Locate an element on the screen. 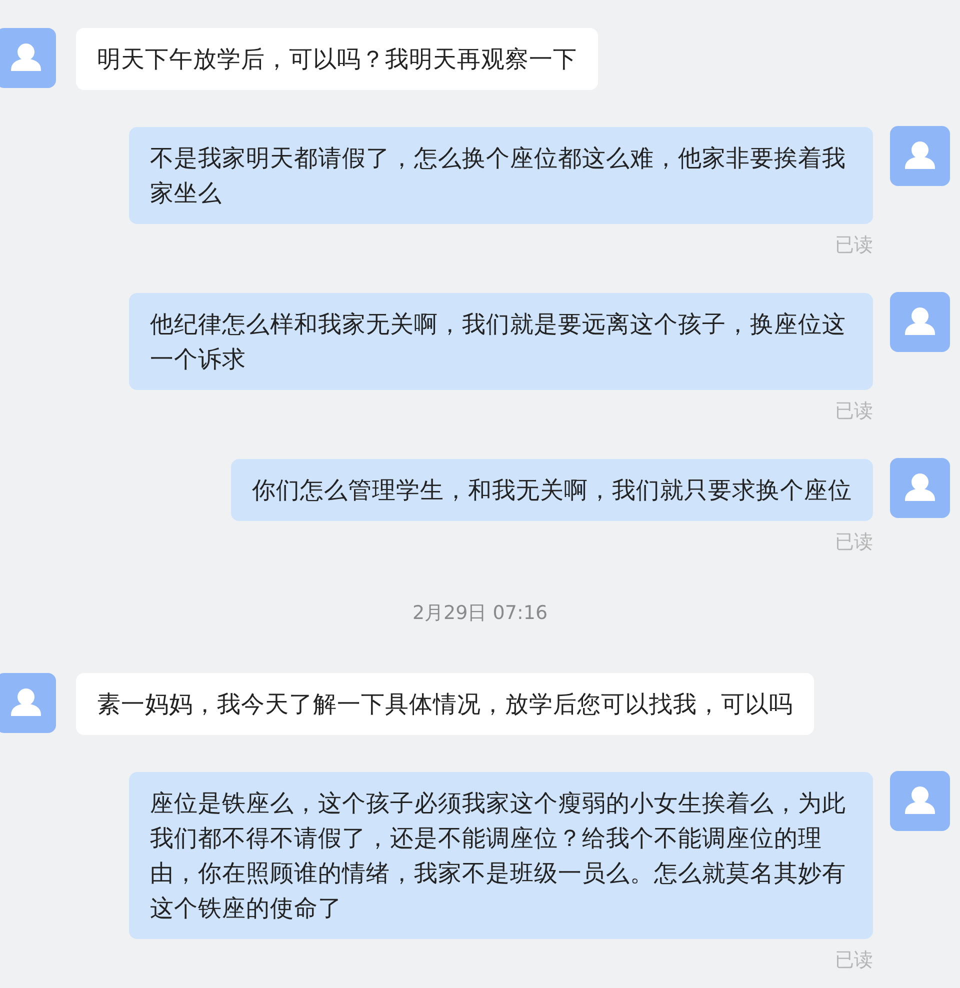 The height and width of the screenshot is (988, 960). message-bubble: 座位是铁座么，这个孩子必须我家这个瘦弱的小女生挨着么，为此我们都不得不请假了，还是不能调座位？给我个不能调座位的理由，你在照顾谁的情绪，我家不是班级一员么。怎么就莫名其妙有这个铁座的使命了 is located at coordinates (501, 855).